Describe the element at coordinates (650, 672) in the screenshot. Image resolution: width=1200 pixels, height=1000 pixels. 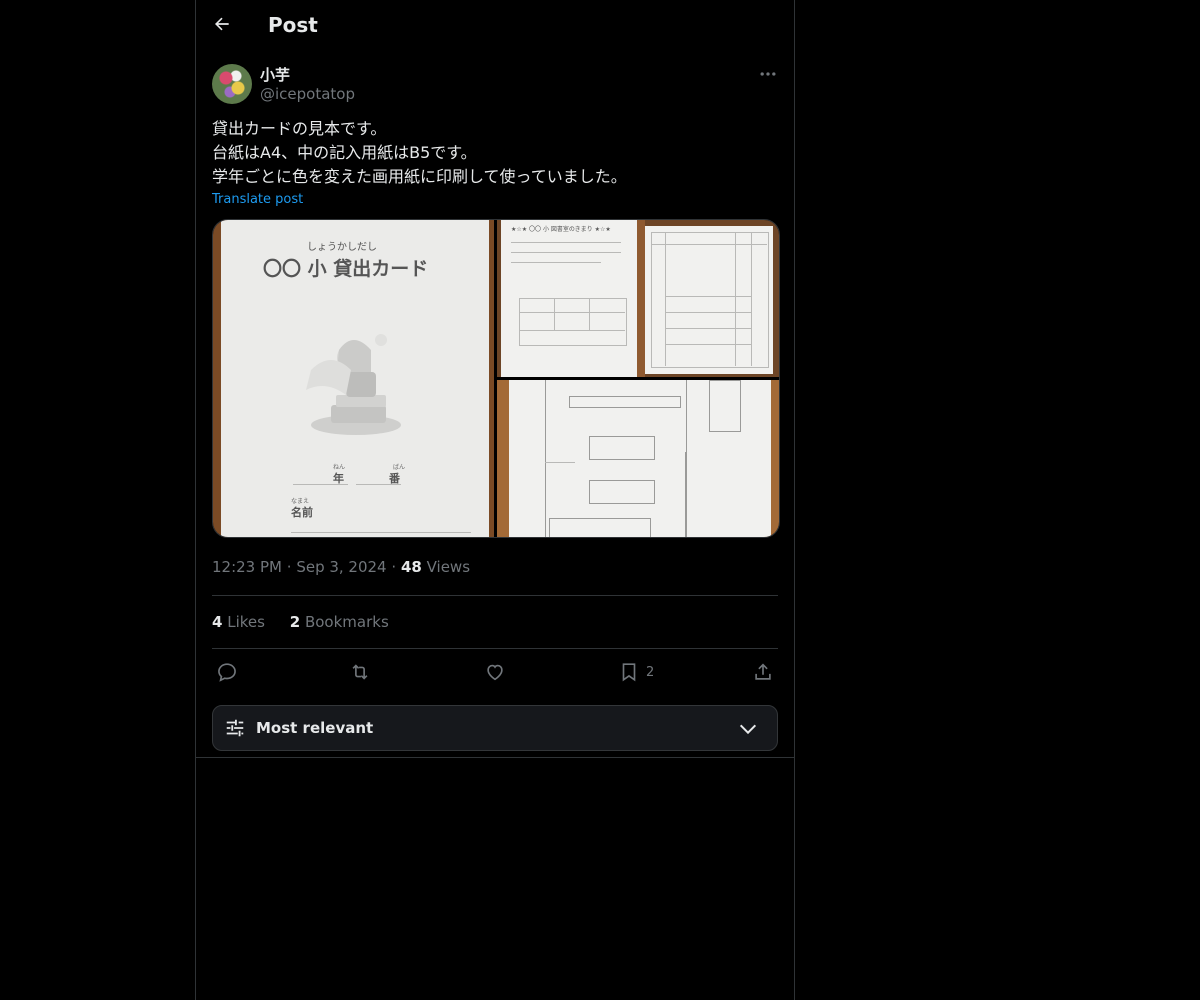
I see `bookmark-count: 2` at that location.